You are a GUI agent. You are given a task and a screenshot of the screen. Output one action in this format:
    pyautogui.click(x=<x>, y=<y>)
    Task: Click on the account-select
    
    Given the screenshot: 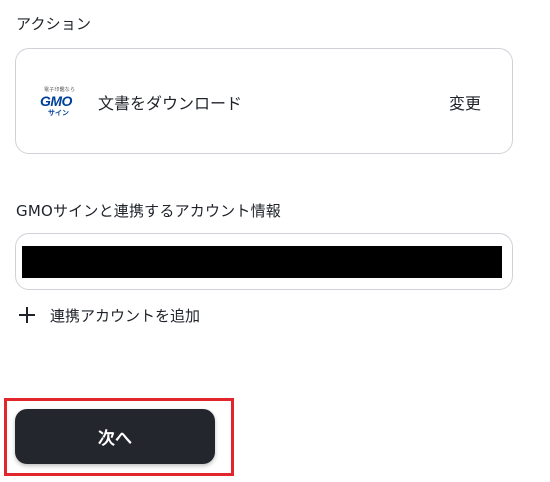 What is the action you would take?
    pyautogui.click(x=264, y=261)
    